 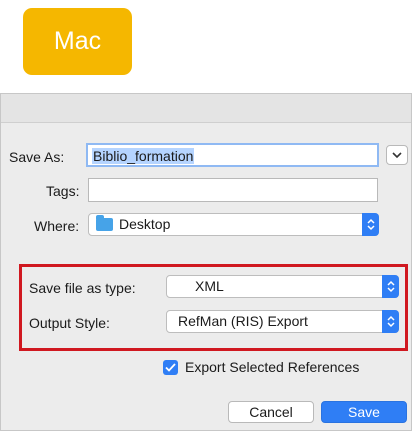 I want to click on expand-dialog-button, so click(x=397, y=155).